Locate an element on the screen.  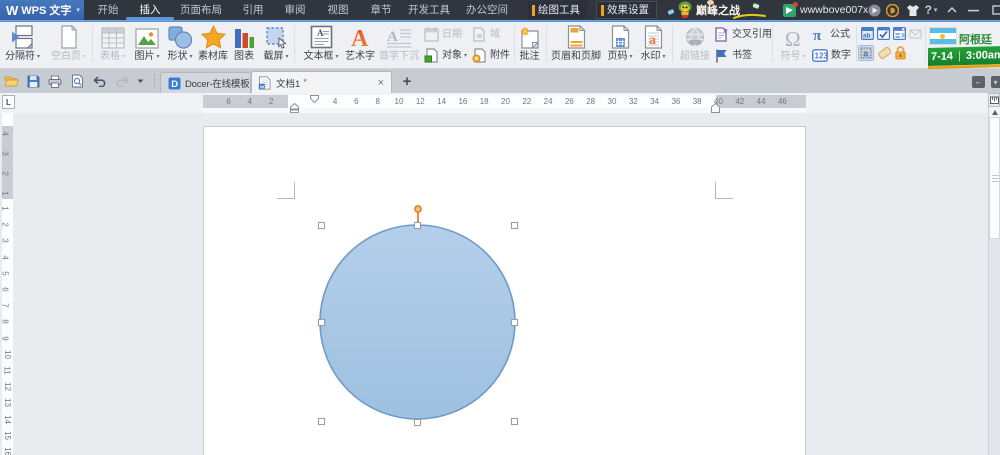
doc-tab-document1: W 文档1 * × is located at coordinates (321, 82).